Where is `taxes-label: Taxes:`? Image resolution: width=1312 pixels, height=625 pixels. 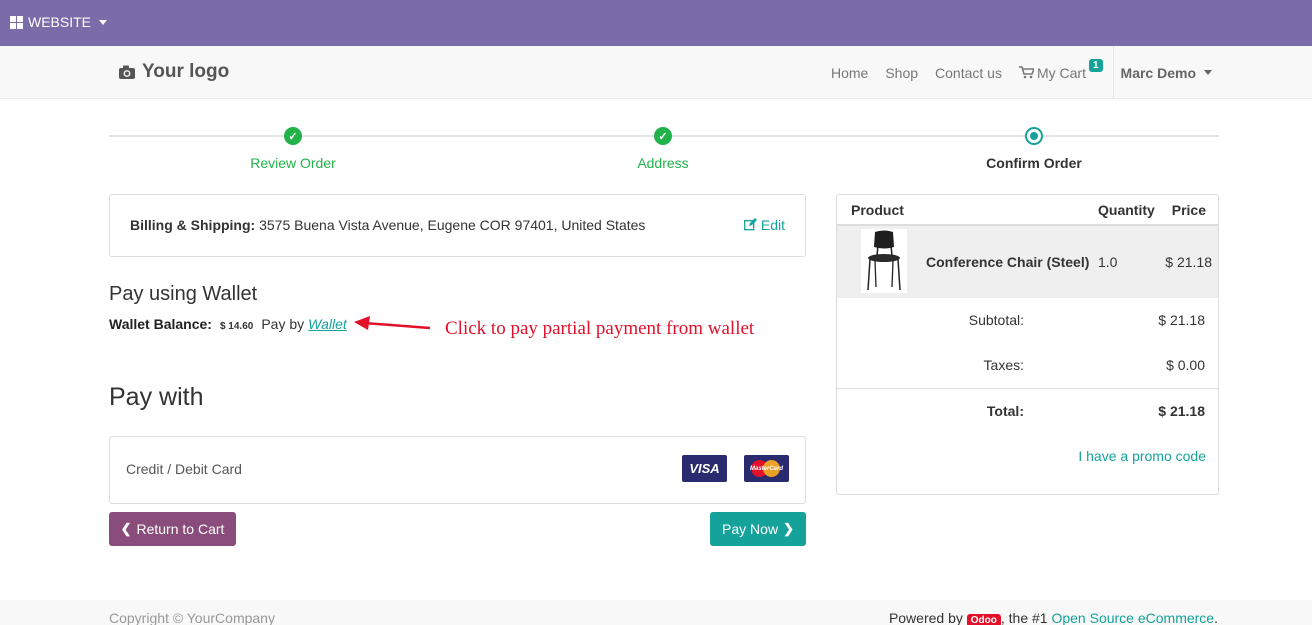 taxes-label: Taxes: is located at coordinates (1003, 365).